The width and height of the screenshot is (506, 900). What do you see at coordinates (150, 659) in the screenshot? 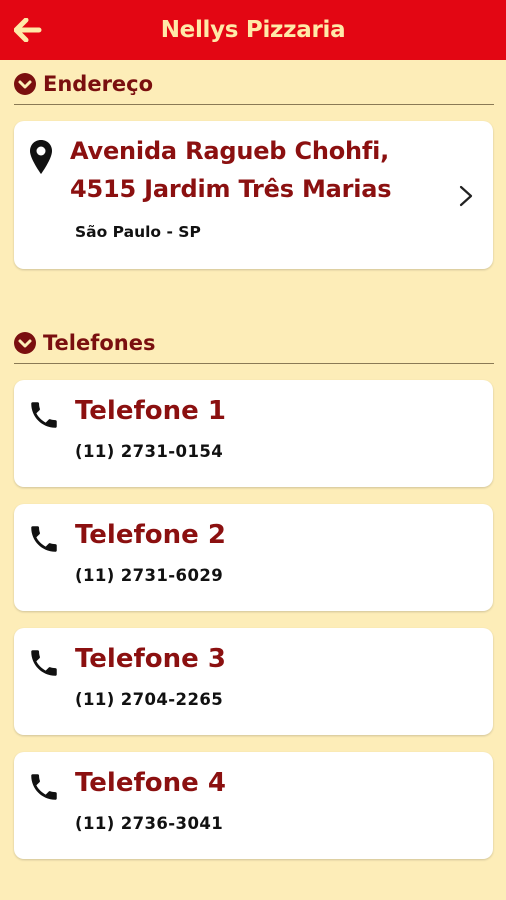
I see `phone-title: Telefone 3` at bounding box center [150, 659].